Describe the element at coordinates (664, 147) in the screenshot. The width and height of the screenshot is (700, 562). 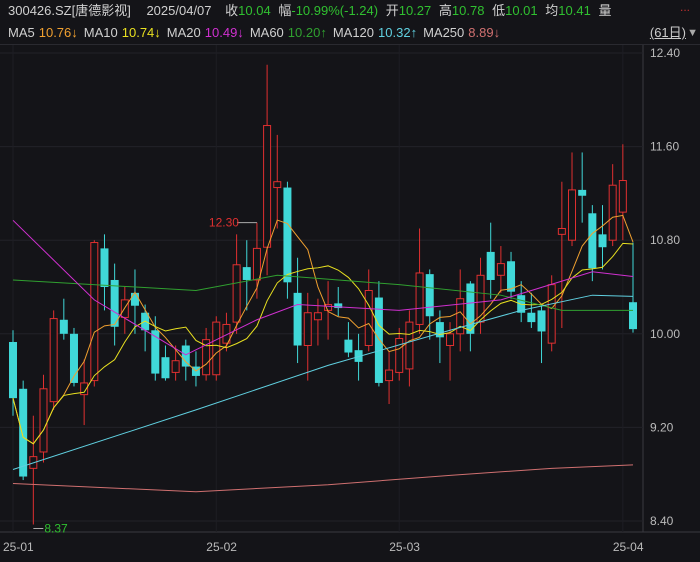
I see `y-tick-label: 11.60` at that location.